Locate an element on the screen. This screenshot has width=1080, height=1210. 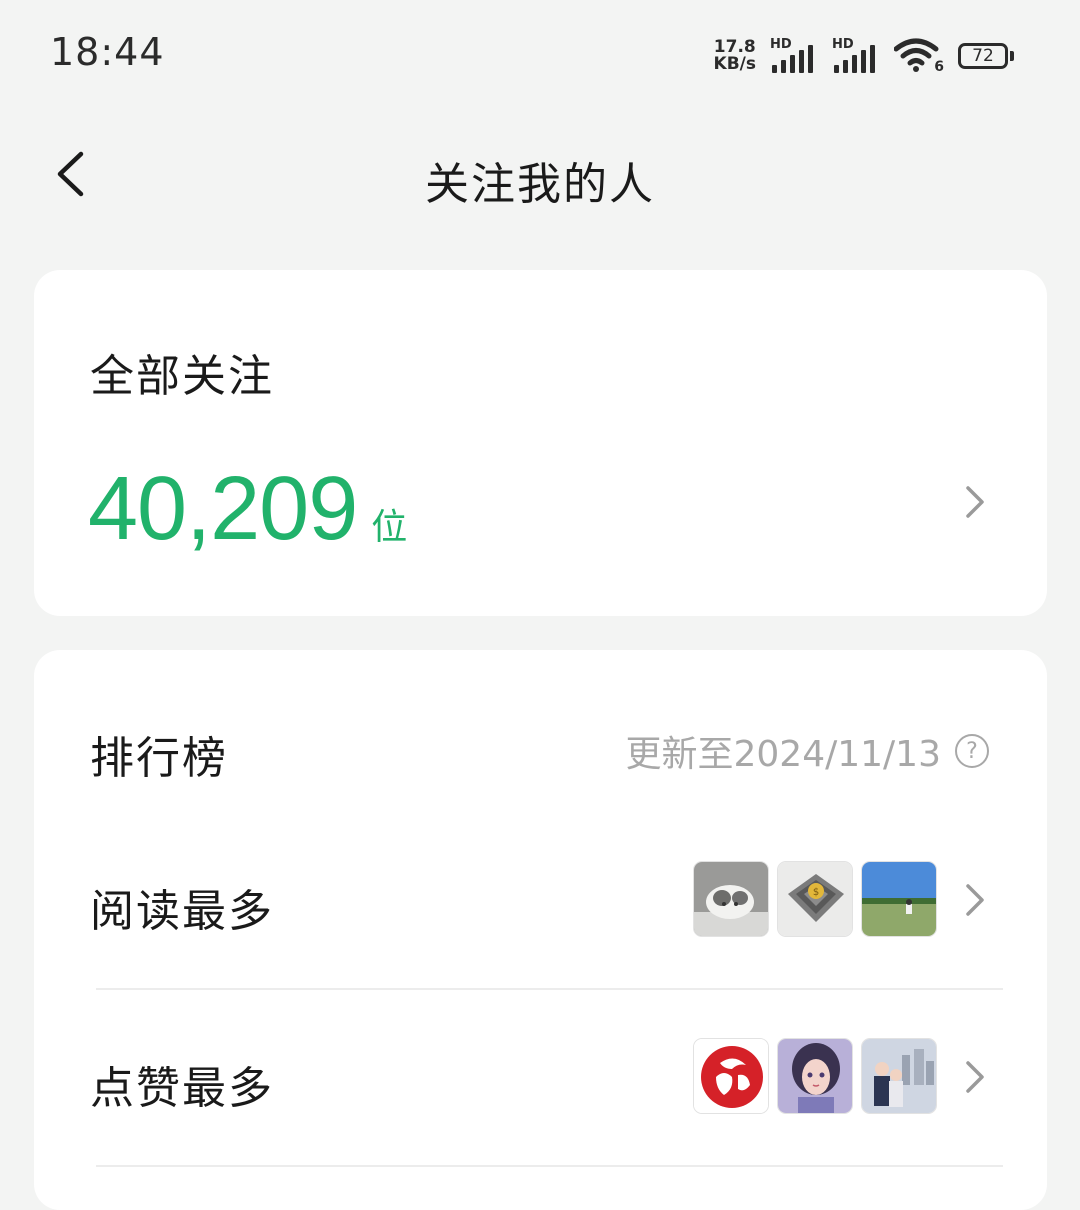
followers-count-row: 40,209 位 is located at coordinates (247, 509).